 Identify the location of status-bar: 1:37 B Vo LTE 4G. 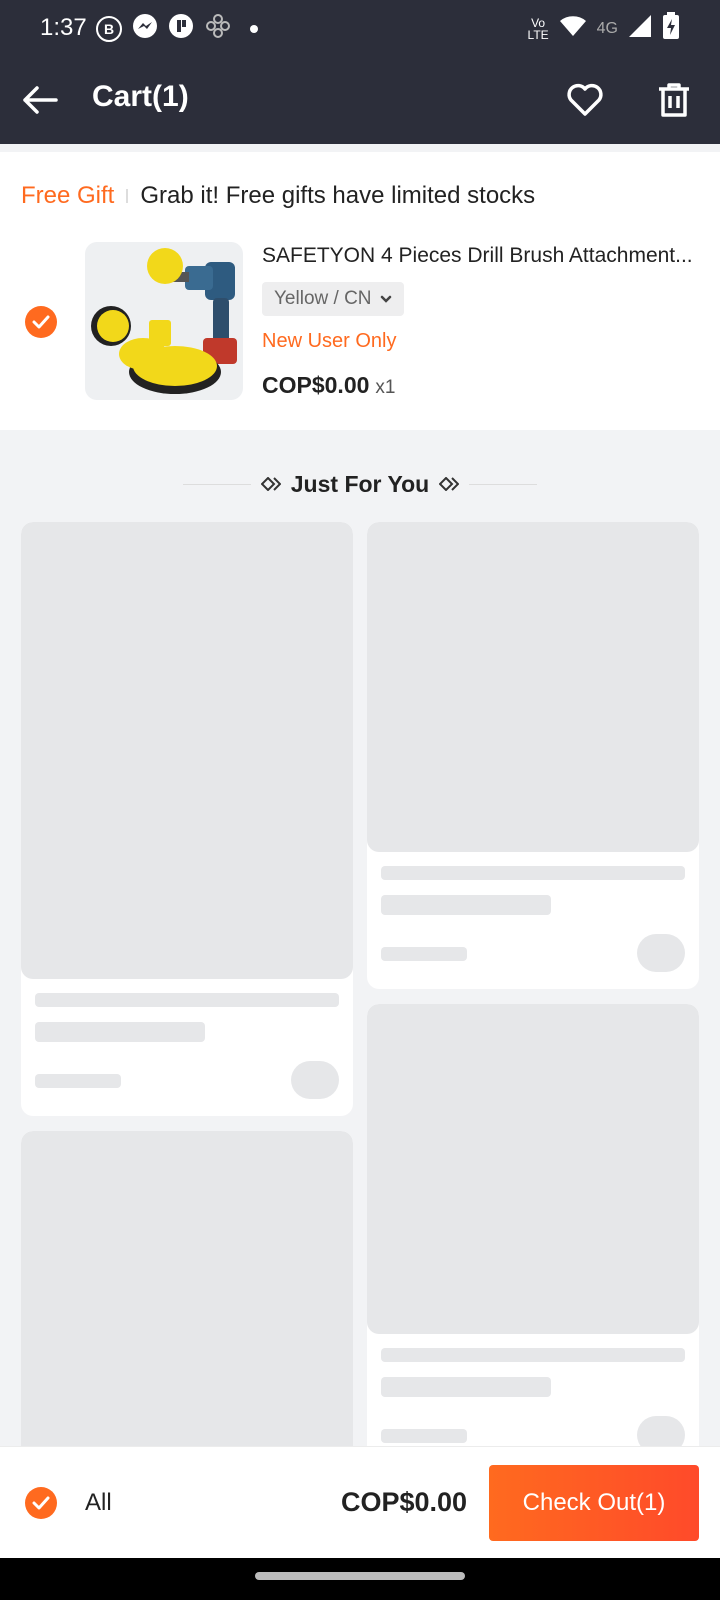
(360, 28).